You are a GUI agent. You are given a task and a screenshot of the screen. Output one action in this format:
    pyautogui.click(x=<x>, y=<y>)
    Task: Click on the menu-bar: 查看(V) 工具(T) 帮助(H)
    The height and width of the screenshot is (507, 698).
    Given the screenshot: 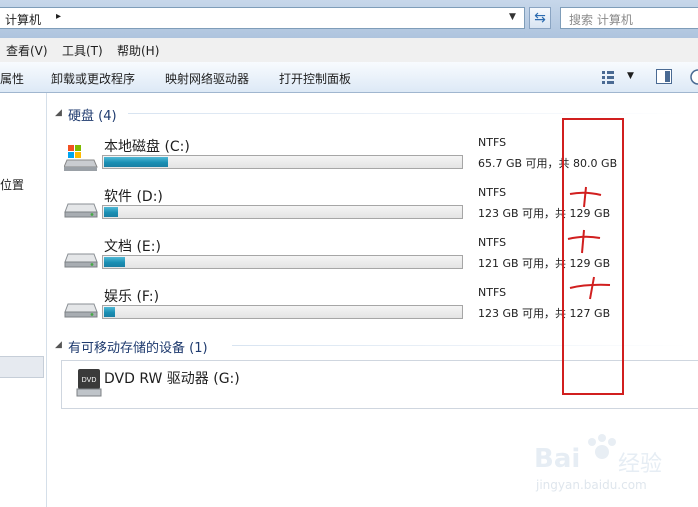 What is the action you would take?
    pyautogui.click(x=349, y=50)
    